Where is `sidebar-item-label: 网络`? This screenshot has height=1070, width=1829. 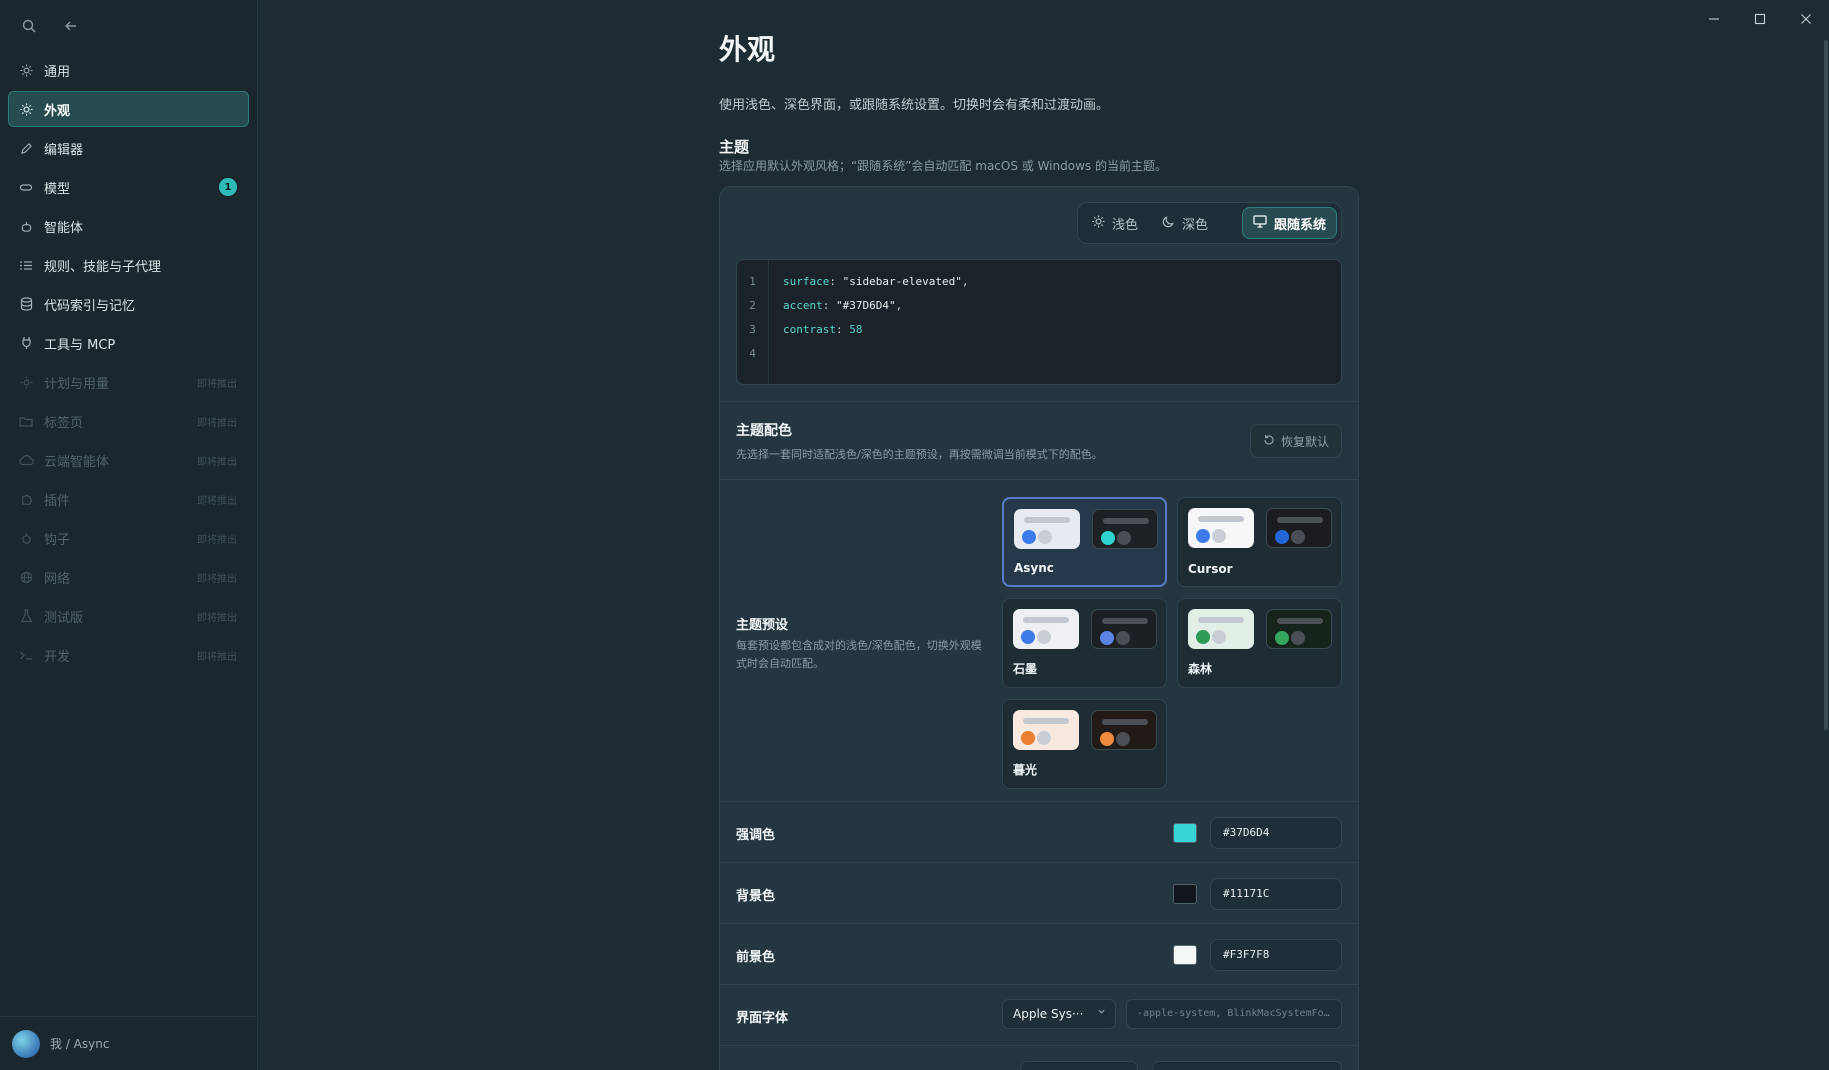 sidebar-item-label: 网络 is located at coordinates (57, 579).